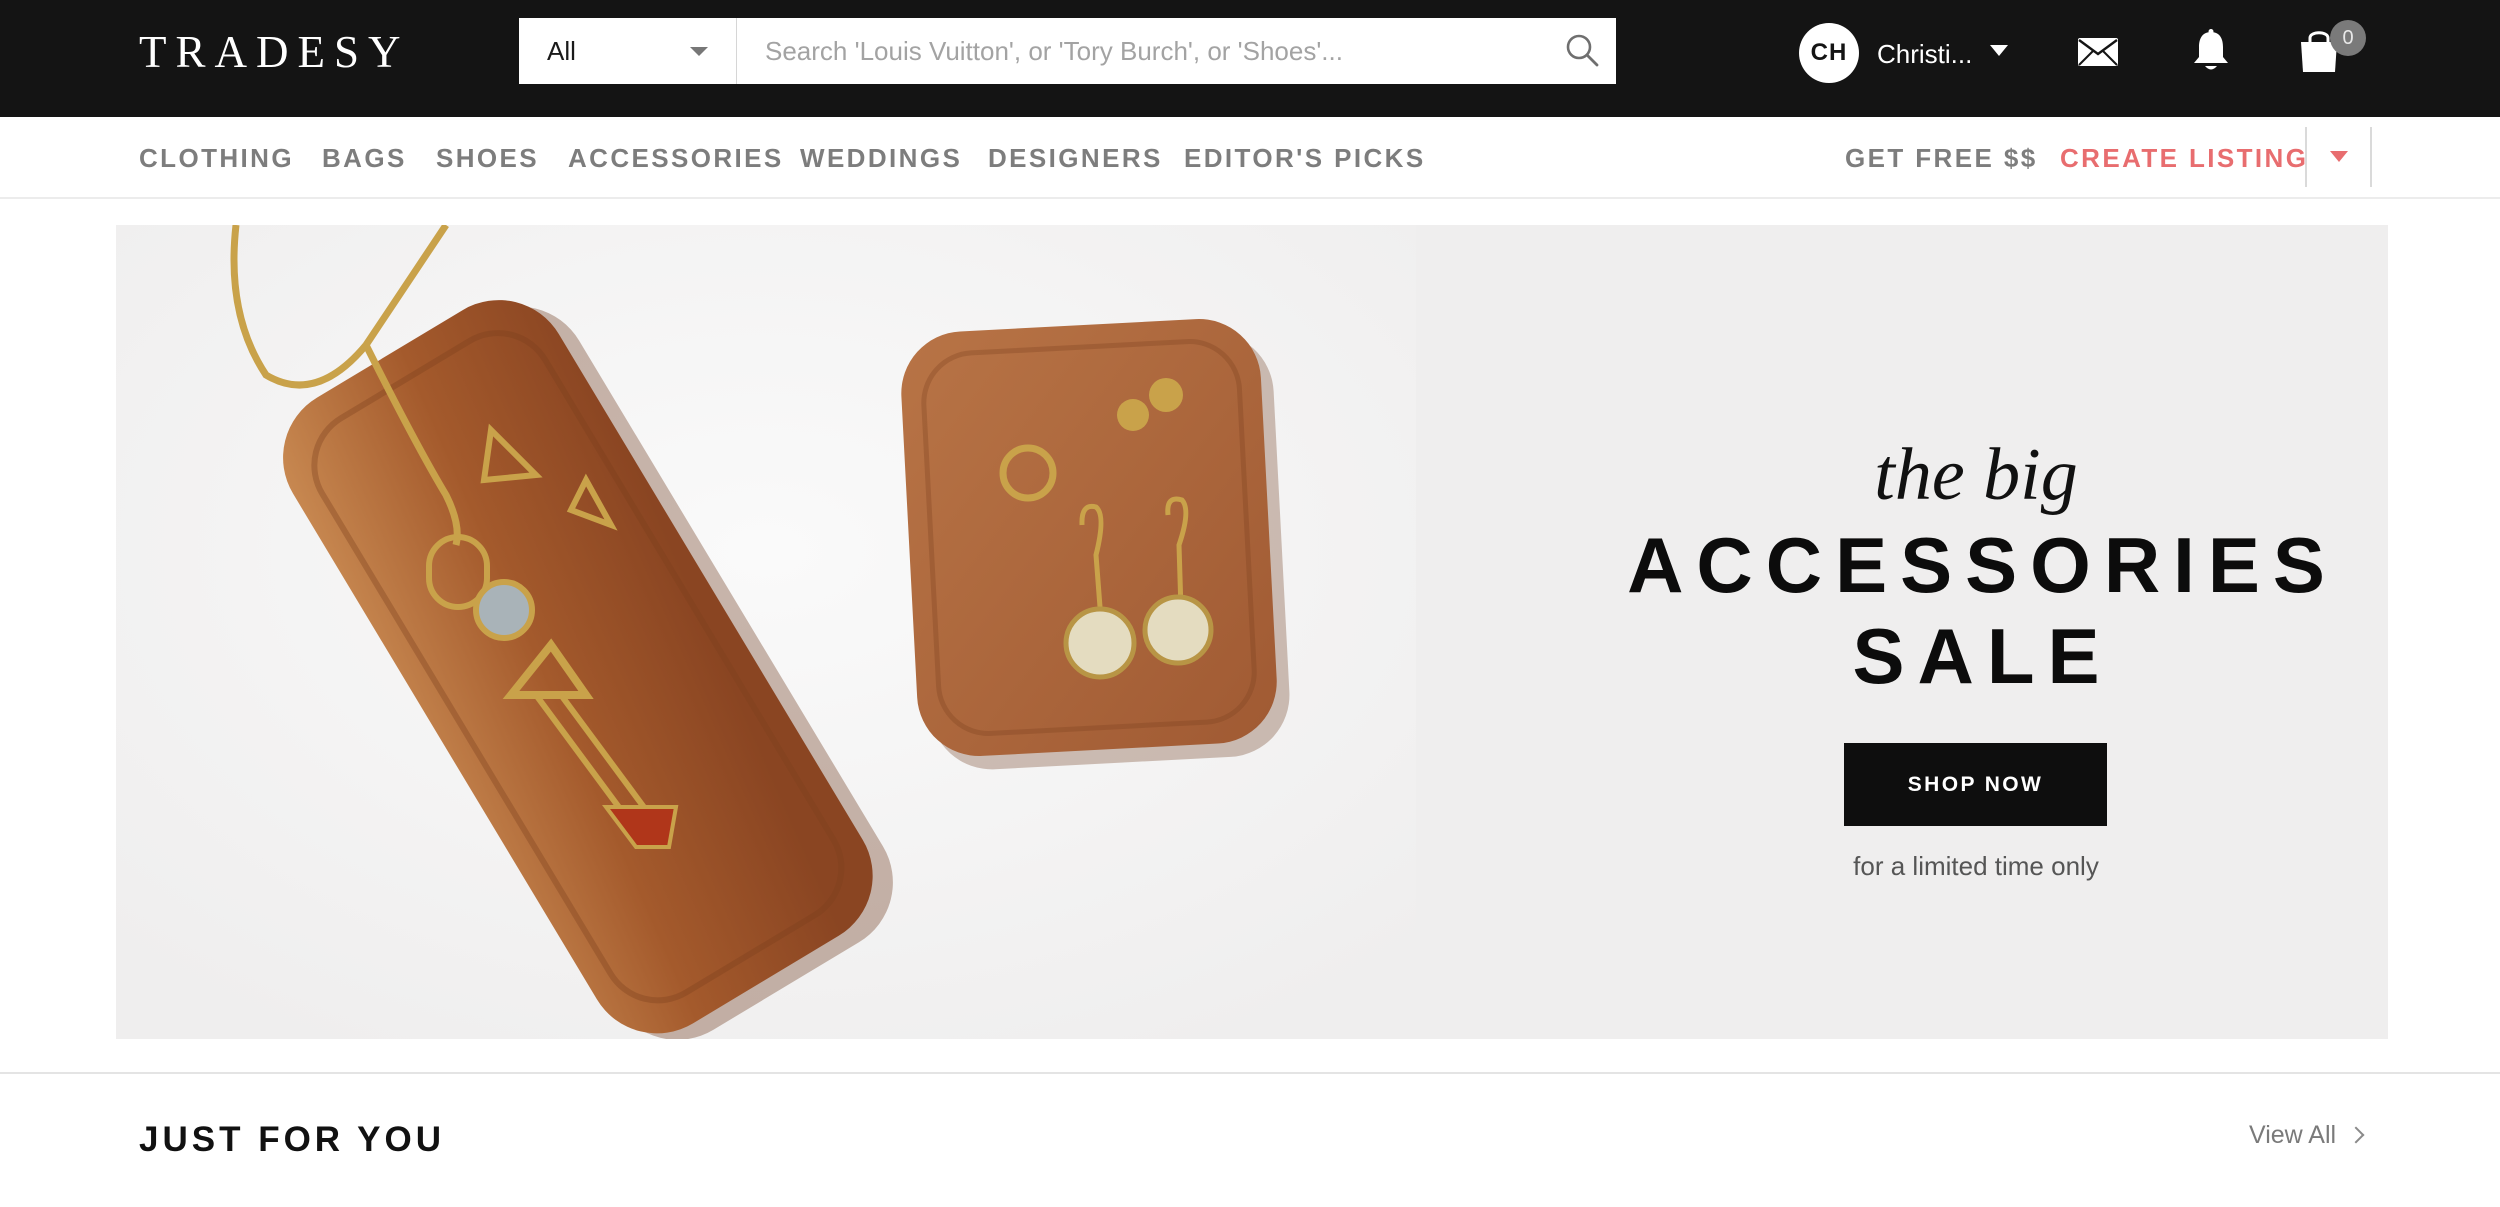 This screenshot has height=1207, width=2500. What do you see at coordinates (2356, 1135) in the screenshot?
I see `chevron-right-icon` at bounding box center [2356, 1135].